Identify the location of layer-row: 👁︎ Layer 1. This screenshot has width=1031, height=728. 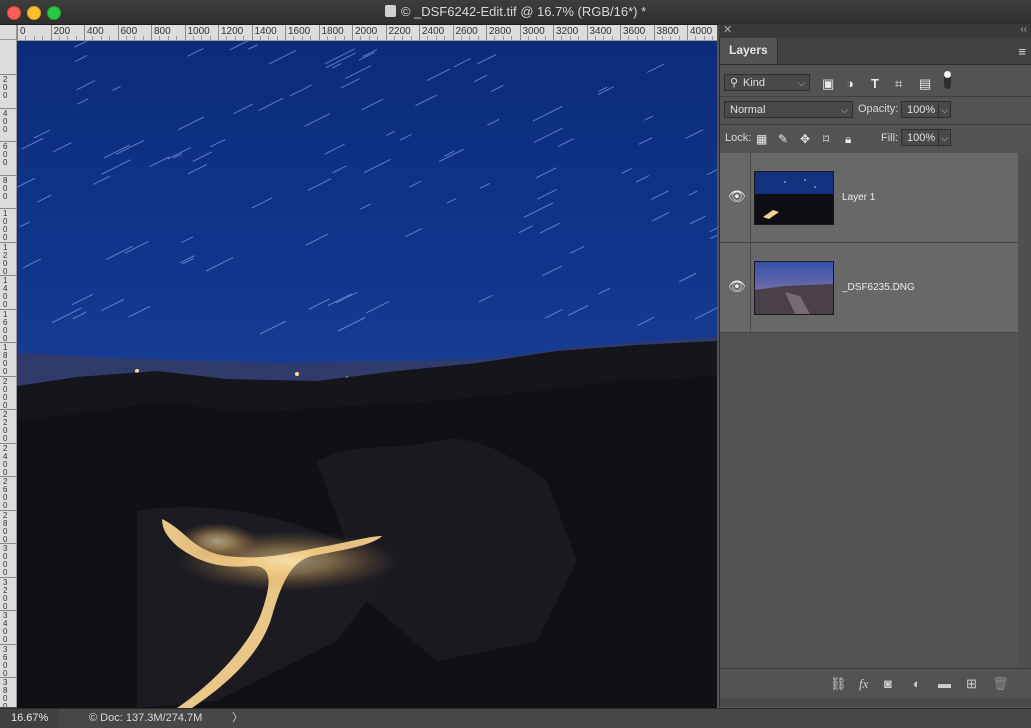
(869, 198).